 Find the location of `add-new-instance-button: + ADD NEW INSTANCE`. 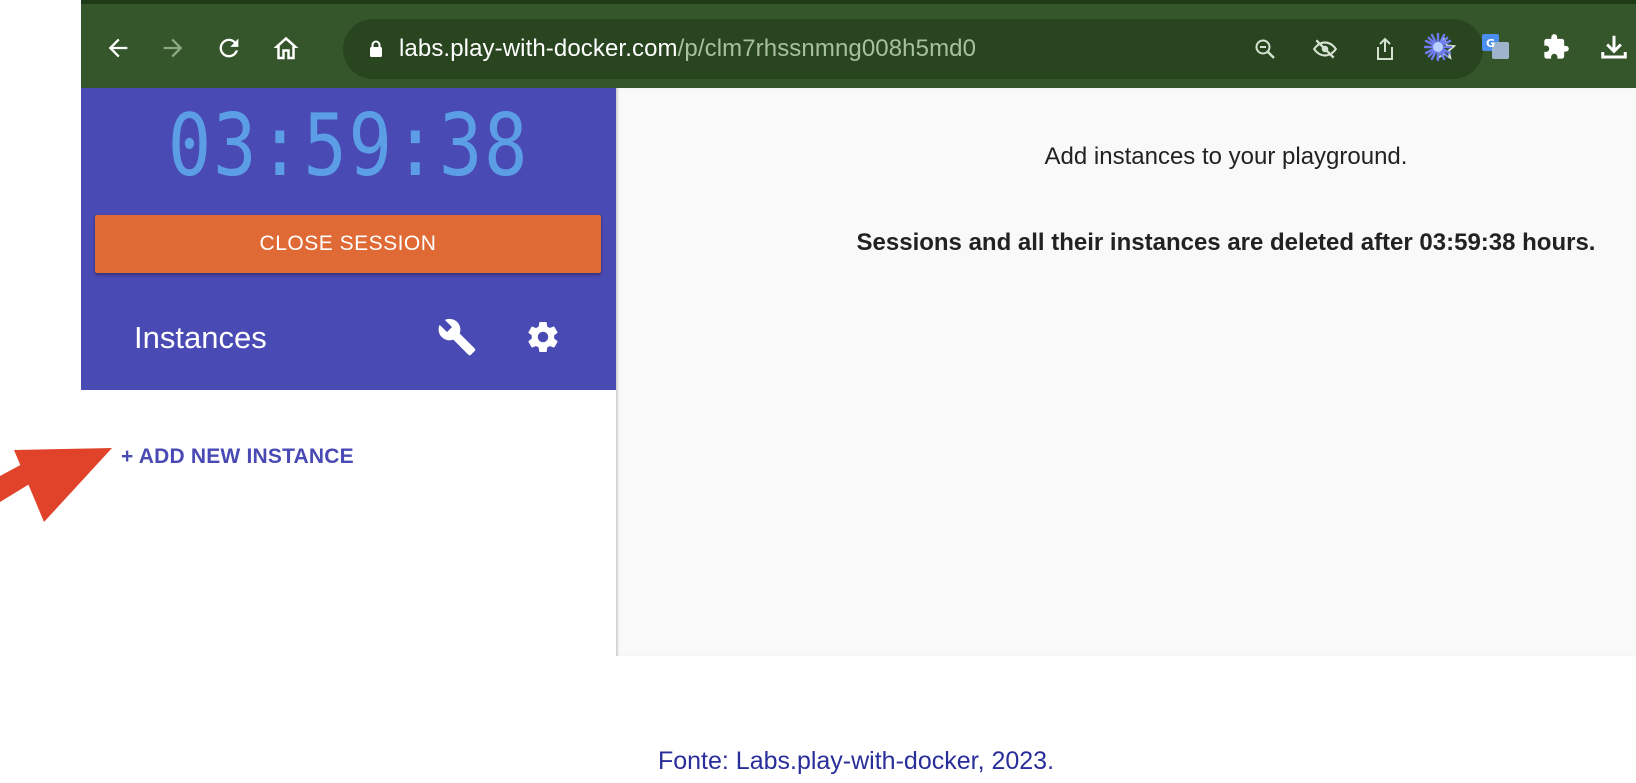

add-new-instance-button: + ADD NEW INSTANCE is located at coordinates (237, 457).